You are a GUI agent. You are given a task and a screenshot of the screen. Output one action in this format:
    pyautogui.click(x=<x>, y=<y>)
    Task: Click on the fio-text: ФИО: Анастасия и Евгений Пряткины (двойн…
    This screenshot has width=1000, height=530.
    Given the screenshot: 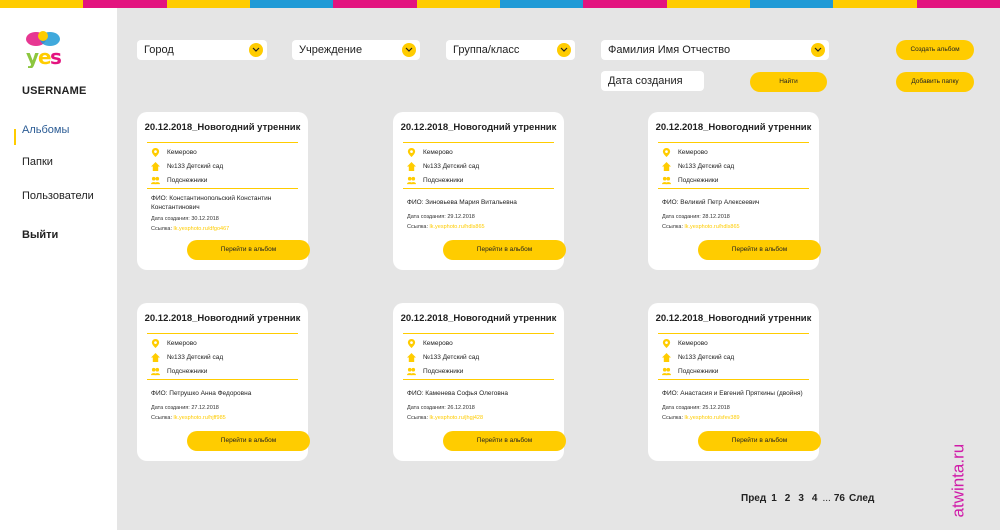 What is the action you would take?
    pyautogui.click(x=732, y=393)
    